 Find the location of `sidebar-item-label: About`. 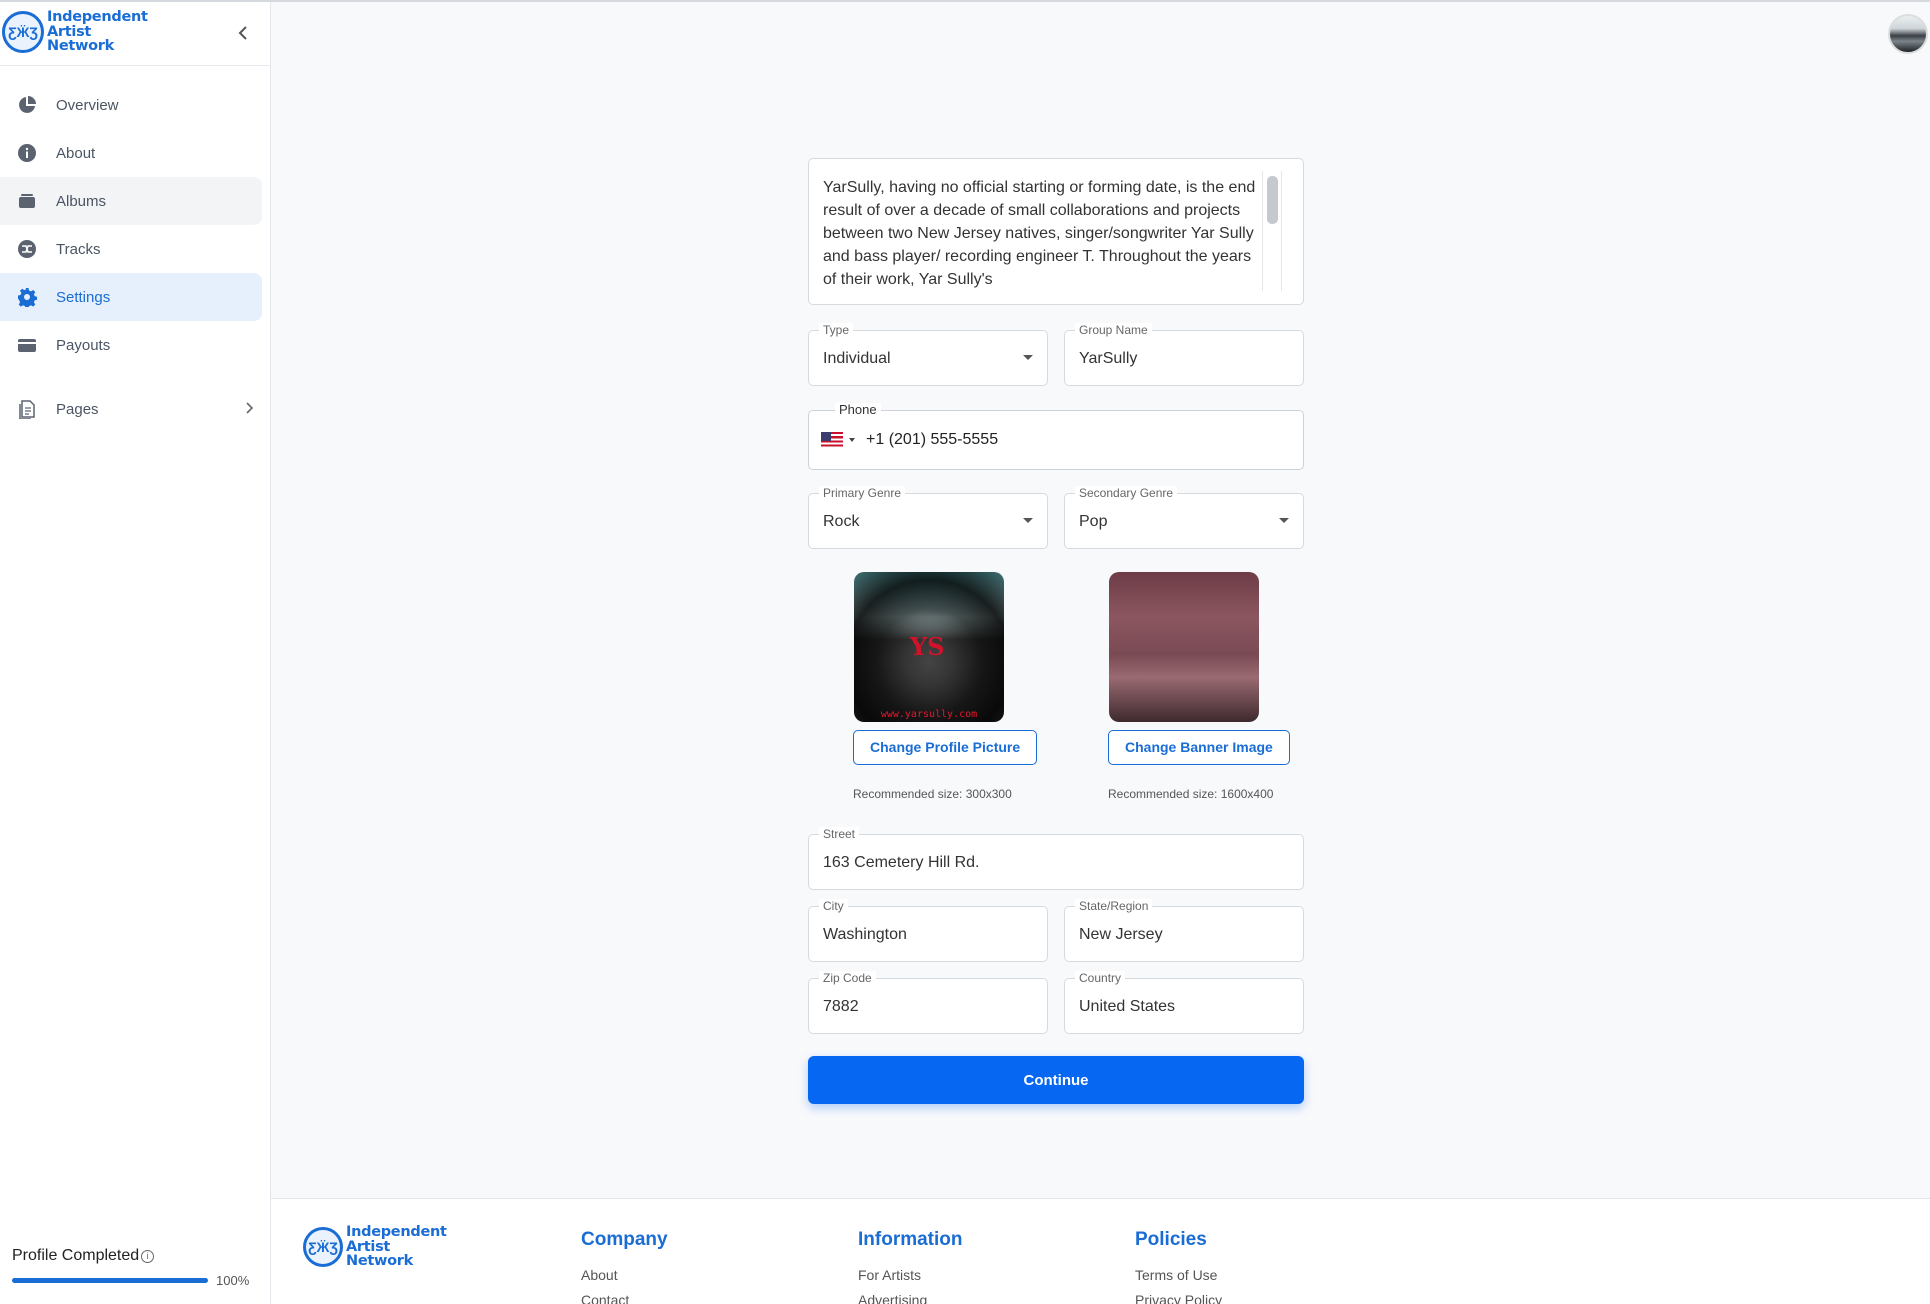

sidebar-item-label: About is located at coordinates (76, 153).